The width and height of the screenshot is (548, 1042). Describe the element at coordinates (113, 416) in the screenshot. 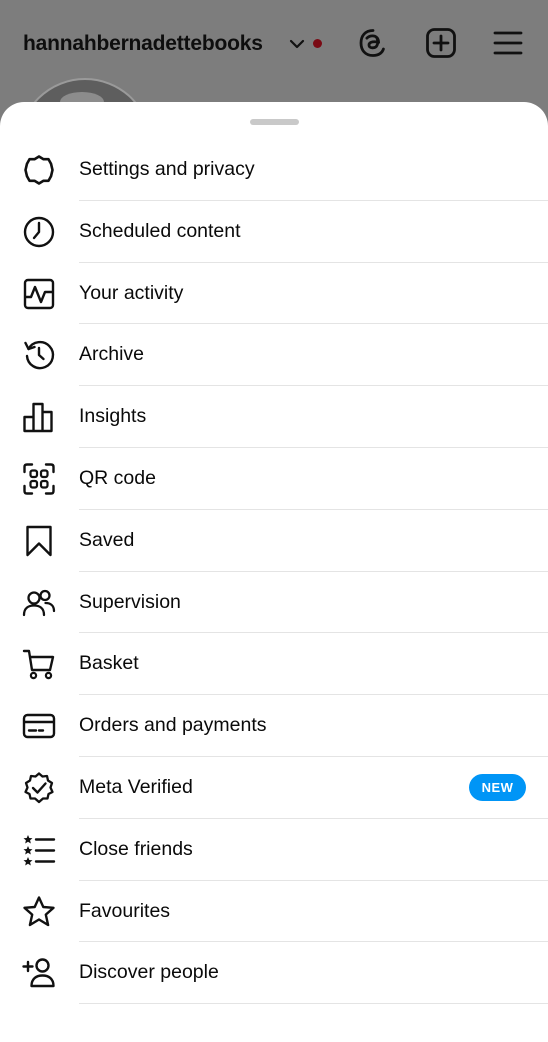

I see `menu-item-label: Insights` at that location.